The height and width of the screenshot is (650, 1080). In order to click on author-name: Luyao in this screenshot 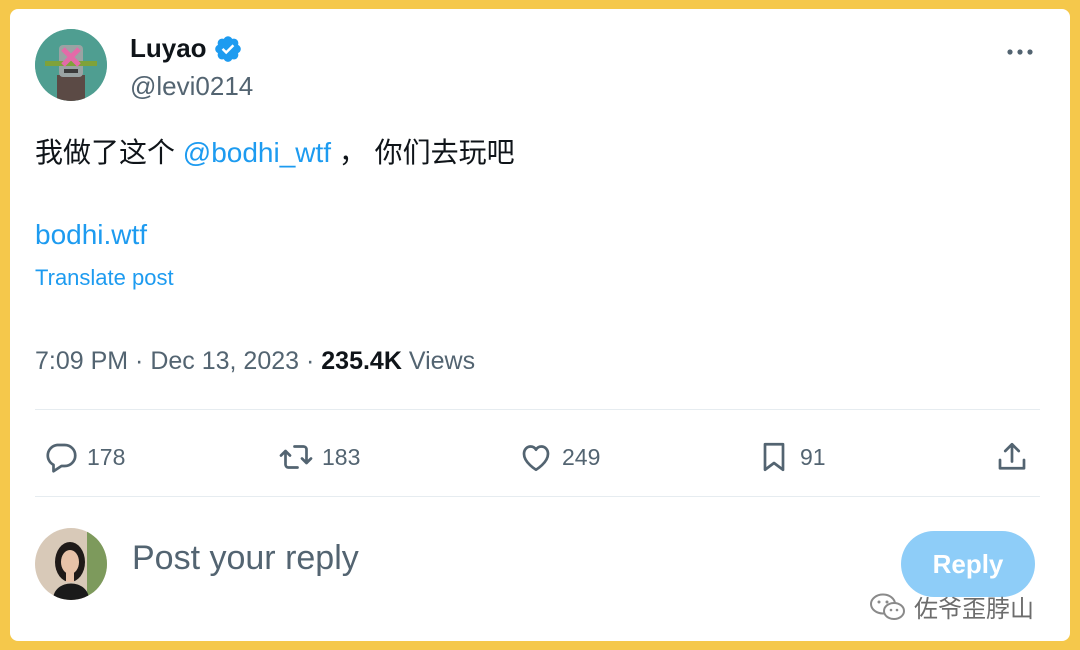, I will do `click(168, 48)`.